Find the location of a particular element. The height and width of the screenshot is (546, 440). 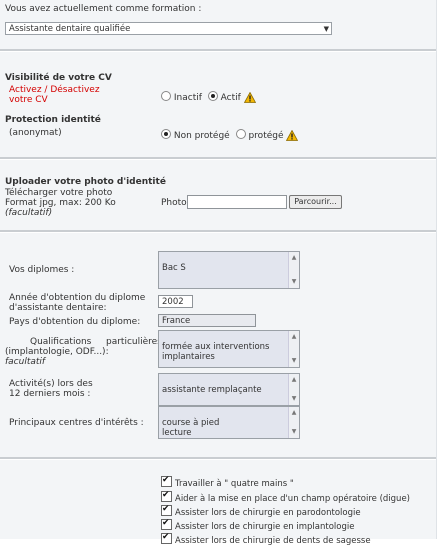

radio-actif is located at coordinates (212, 96).